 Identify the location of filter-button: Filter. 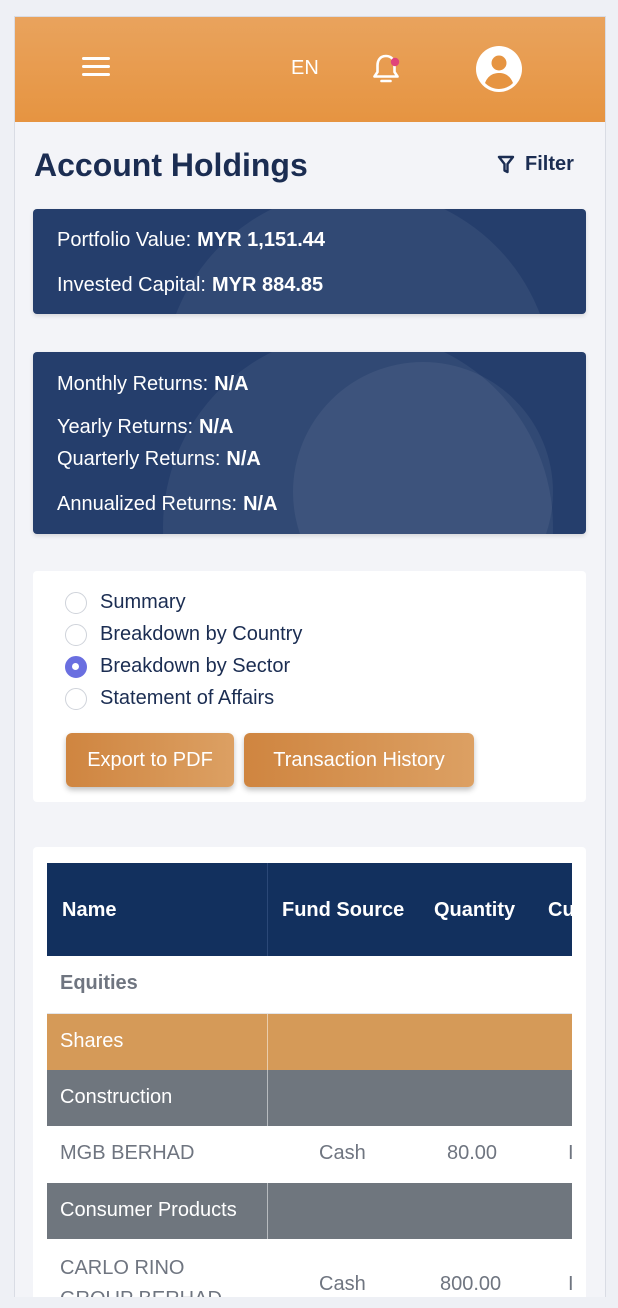
(535, 164).